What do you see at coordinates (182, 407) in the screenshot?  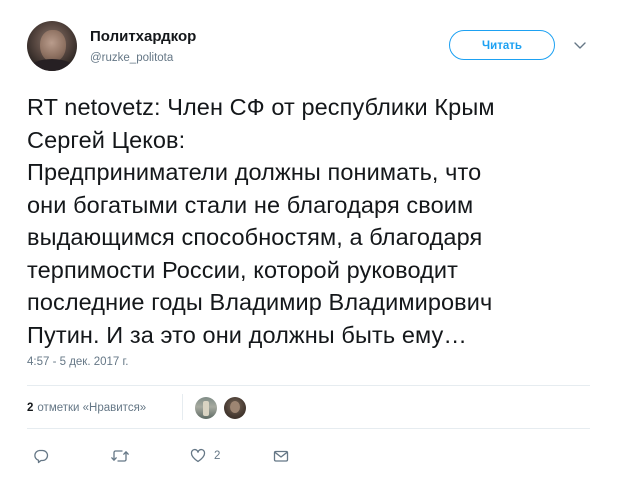 I see `stats-separator` at bounding box center [182, 407].